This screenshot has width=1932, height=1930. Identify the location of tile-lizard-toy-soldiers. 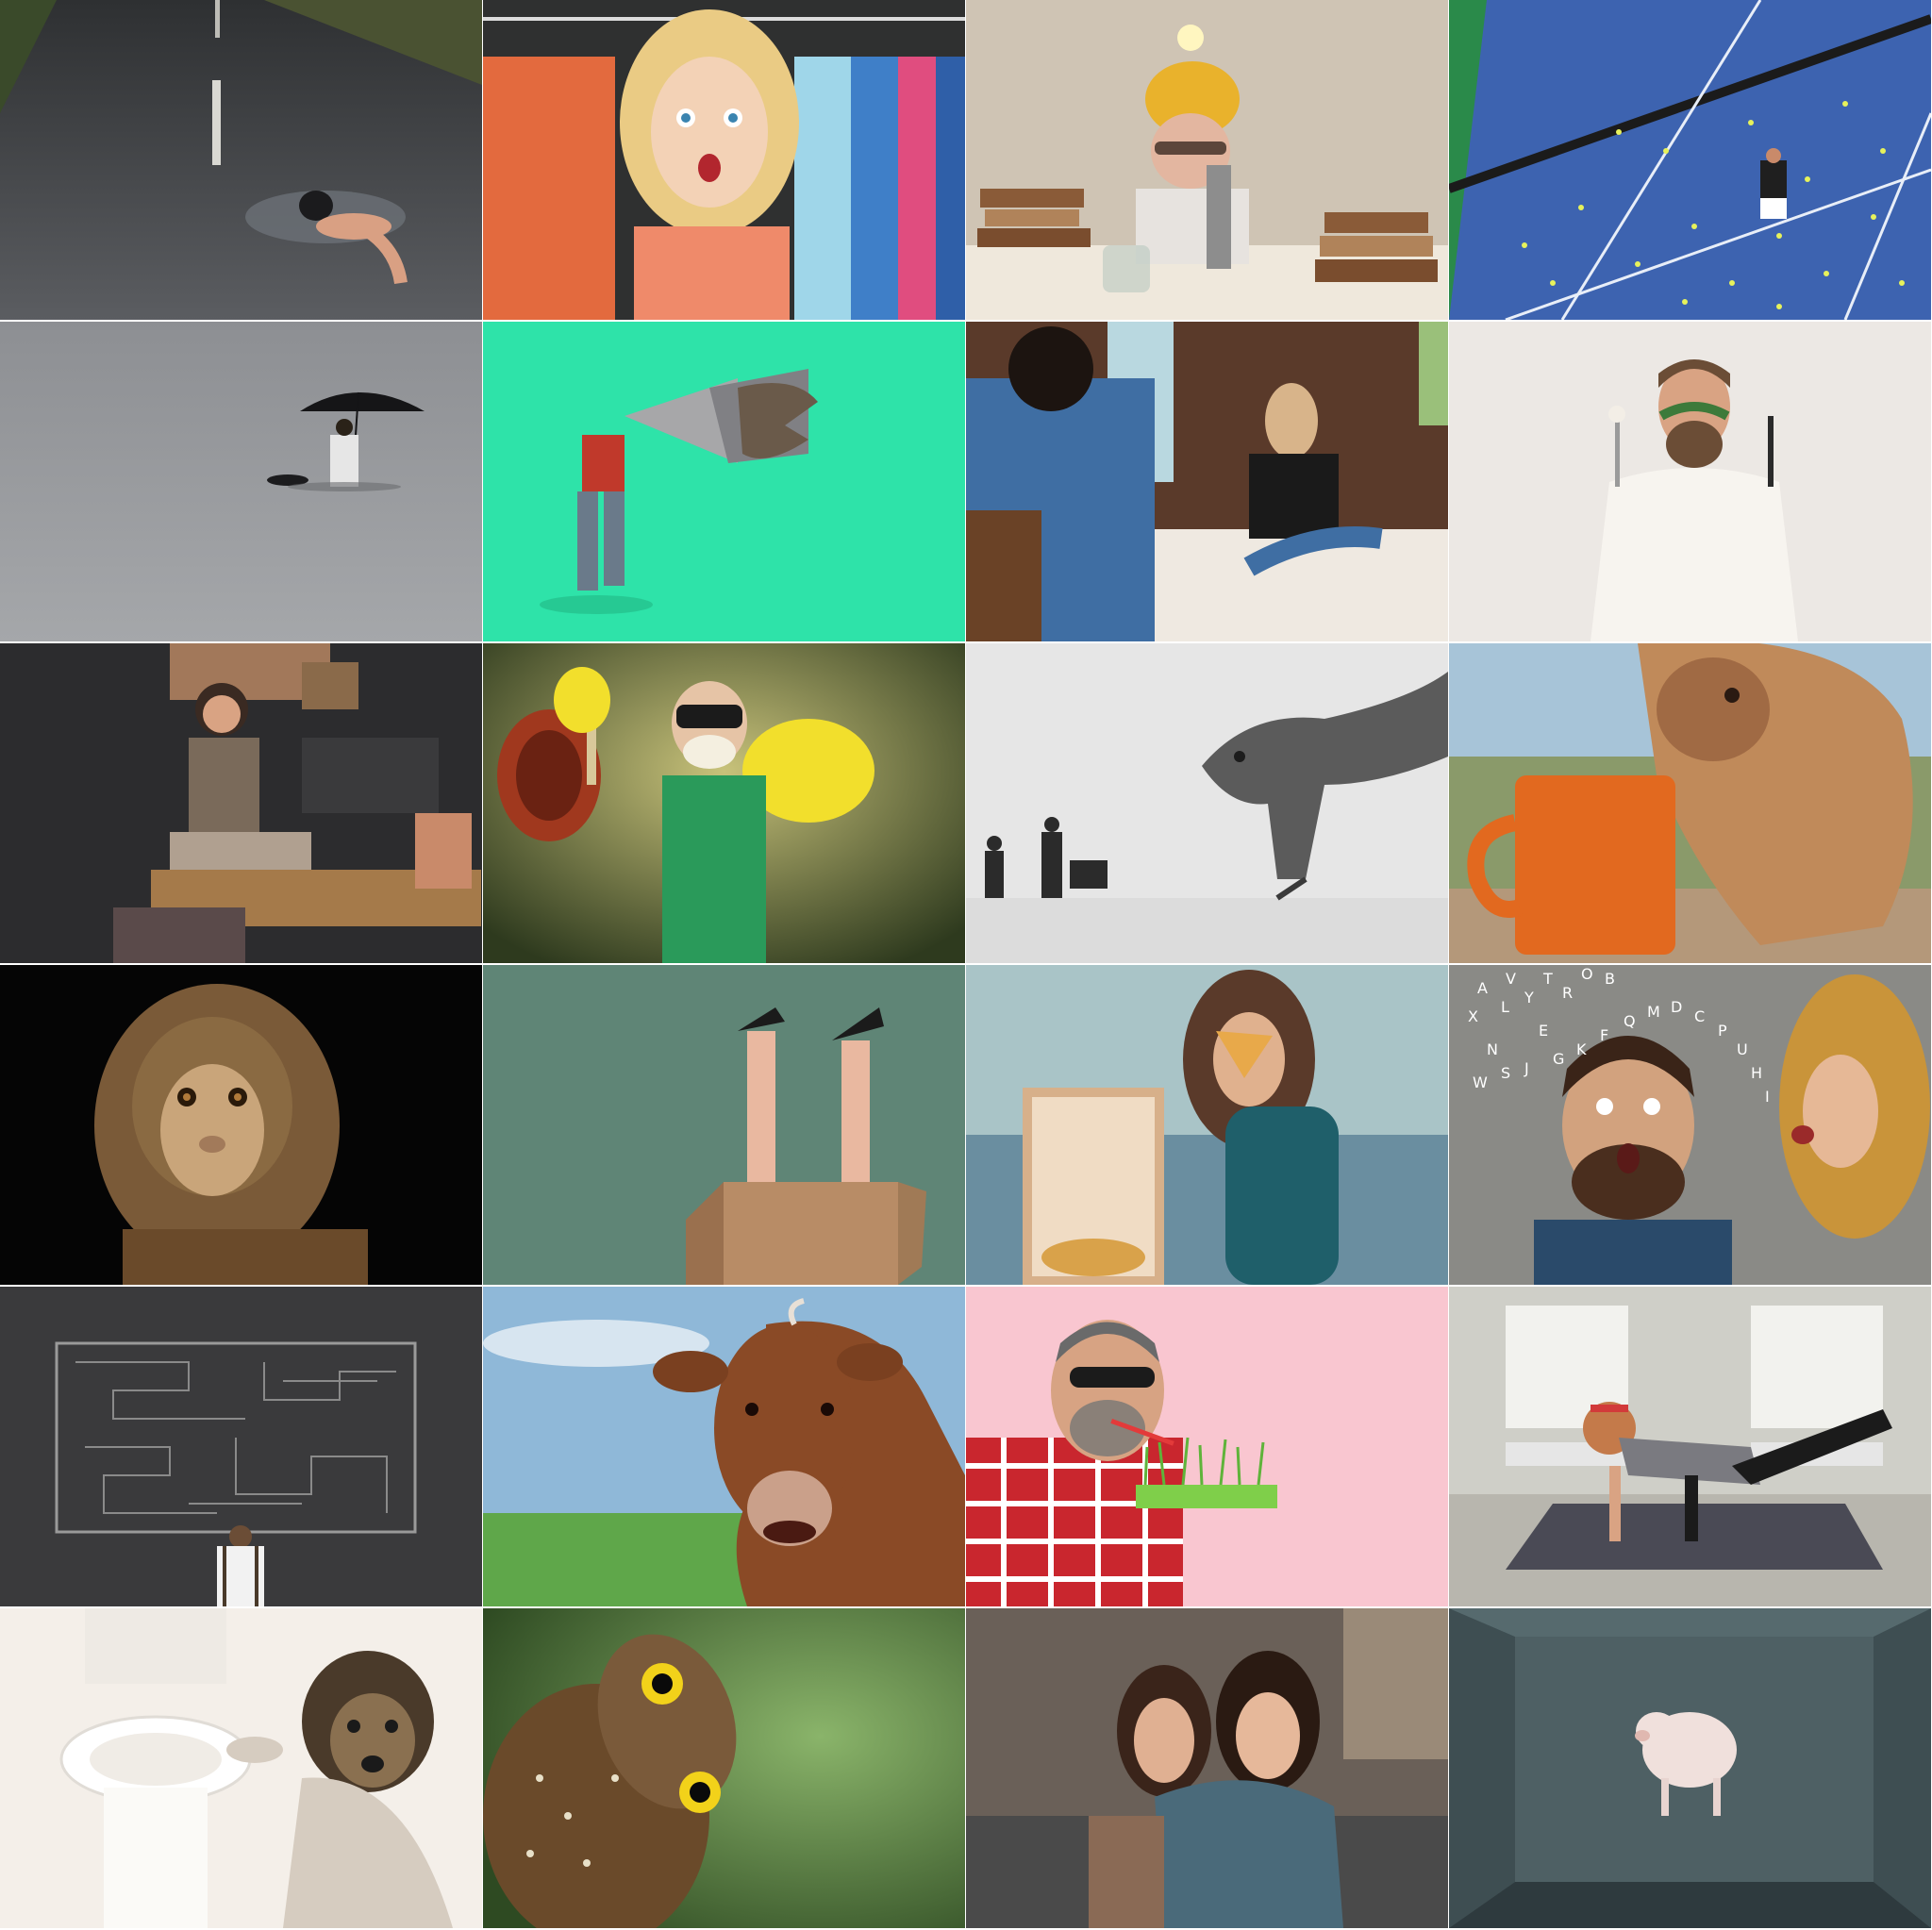
(1207, 803).